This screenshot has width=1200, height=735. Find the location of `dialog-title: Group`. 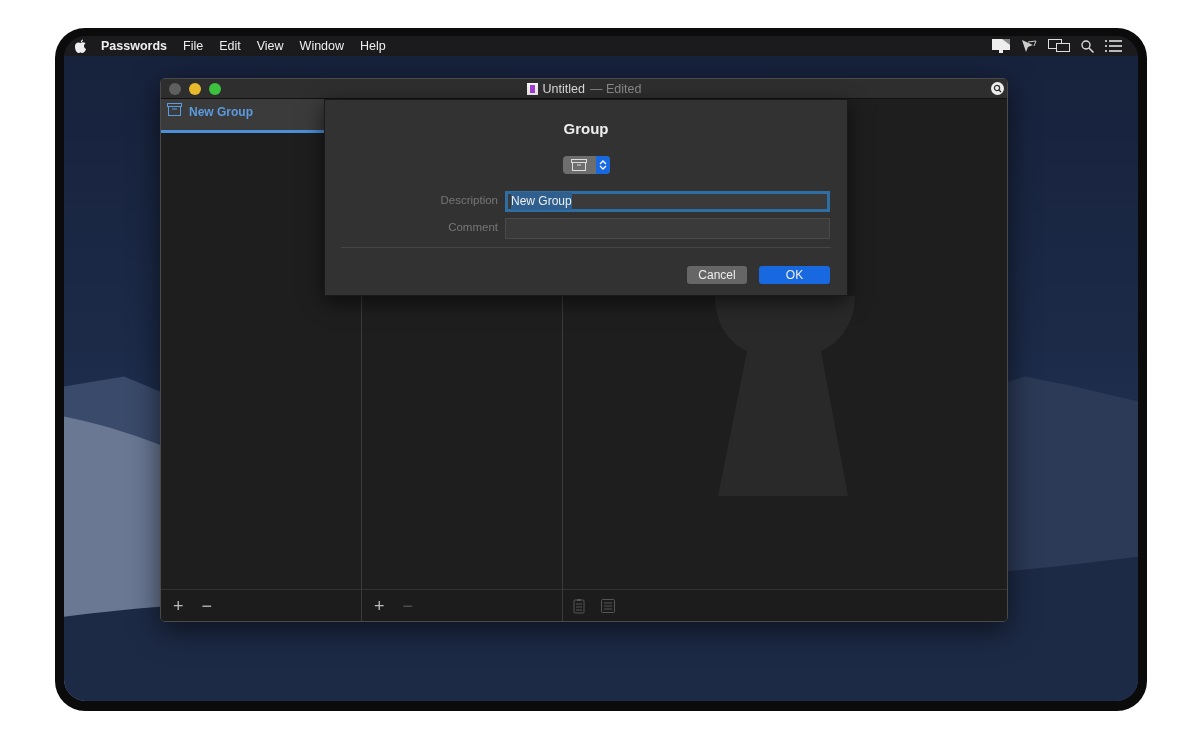

dialog-title: Group is located at coordinates (586, 129).